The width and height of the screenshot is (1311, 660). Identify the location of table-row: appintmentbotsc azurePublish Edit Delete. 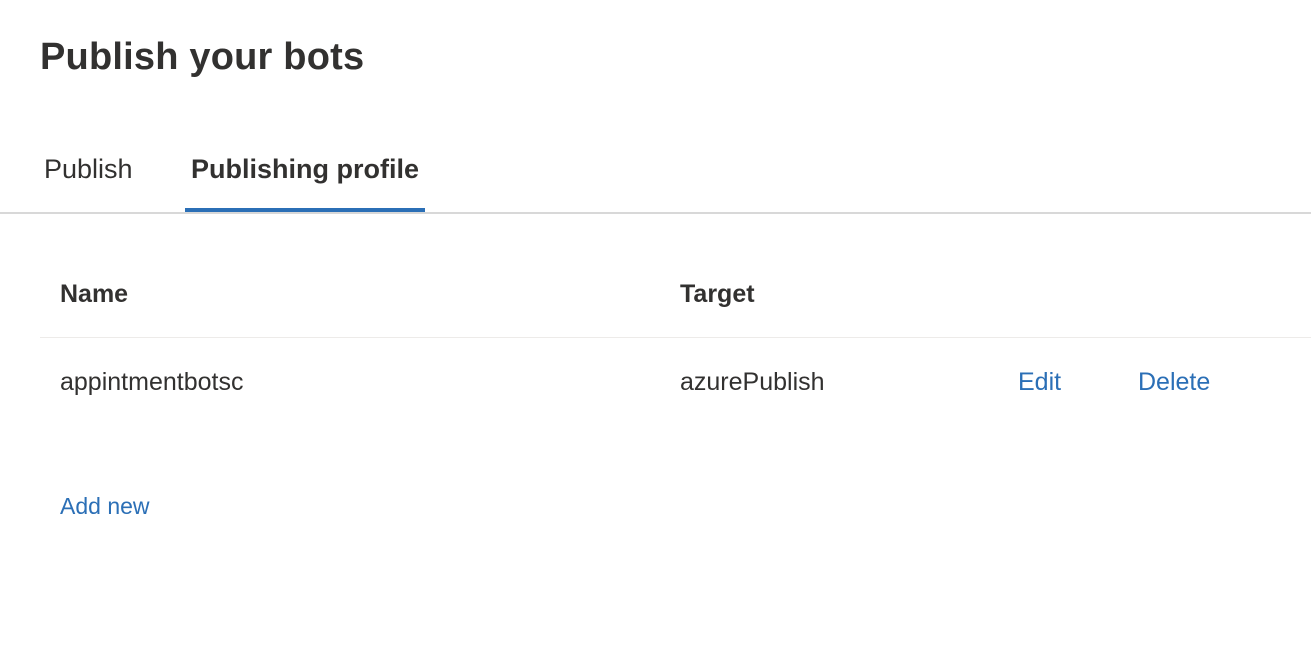
(675, 385).